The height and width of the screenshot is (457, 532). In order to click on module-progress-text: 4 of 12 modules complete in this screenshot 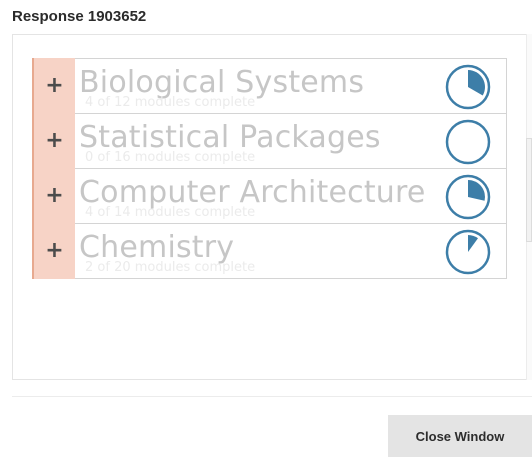, I will do `click(170, 102)`.